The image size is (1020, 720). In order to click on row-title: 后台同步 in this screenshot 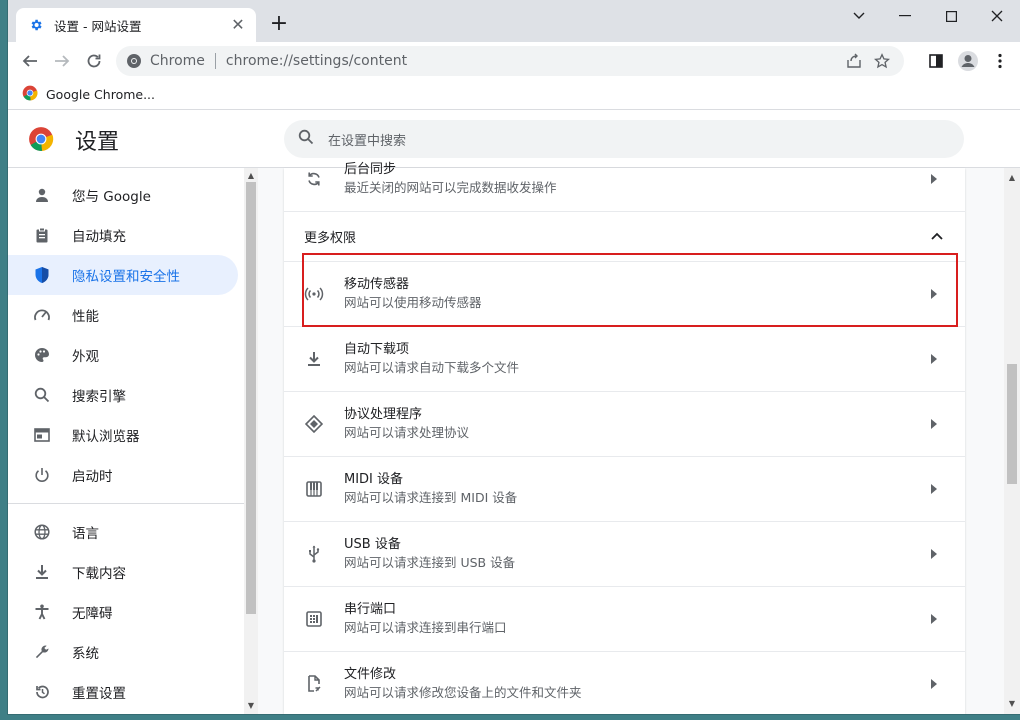, I will do `click(370, 169)`.